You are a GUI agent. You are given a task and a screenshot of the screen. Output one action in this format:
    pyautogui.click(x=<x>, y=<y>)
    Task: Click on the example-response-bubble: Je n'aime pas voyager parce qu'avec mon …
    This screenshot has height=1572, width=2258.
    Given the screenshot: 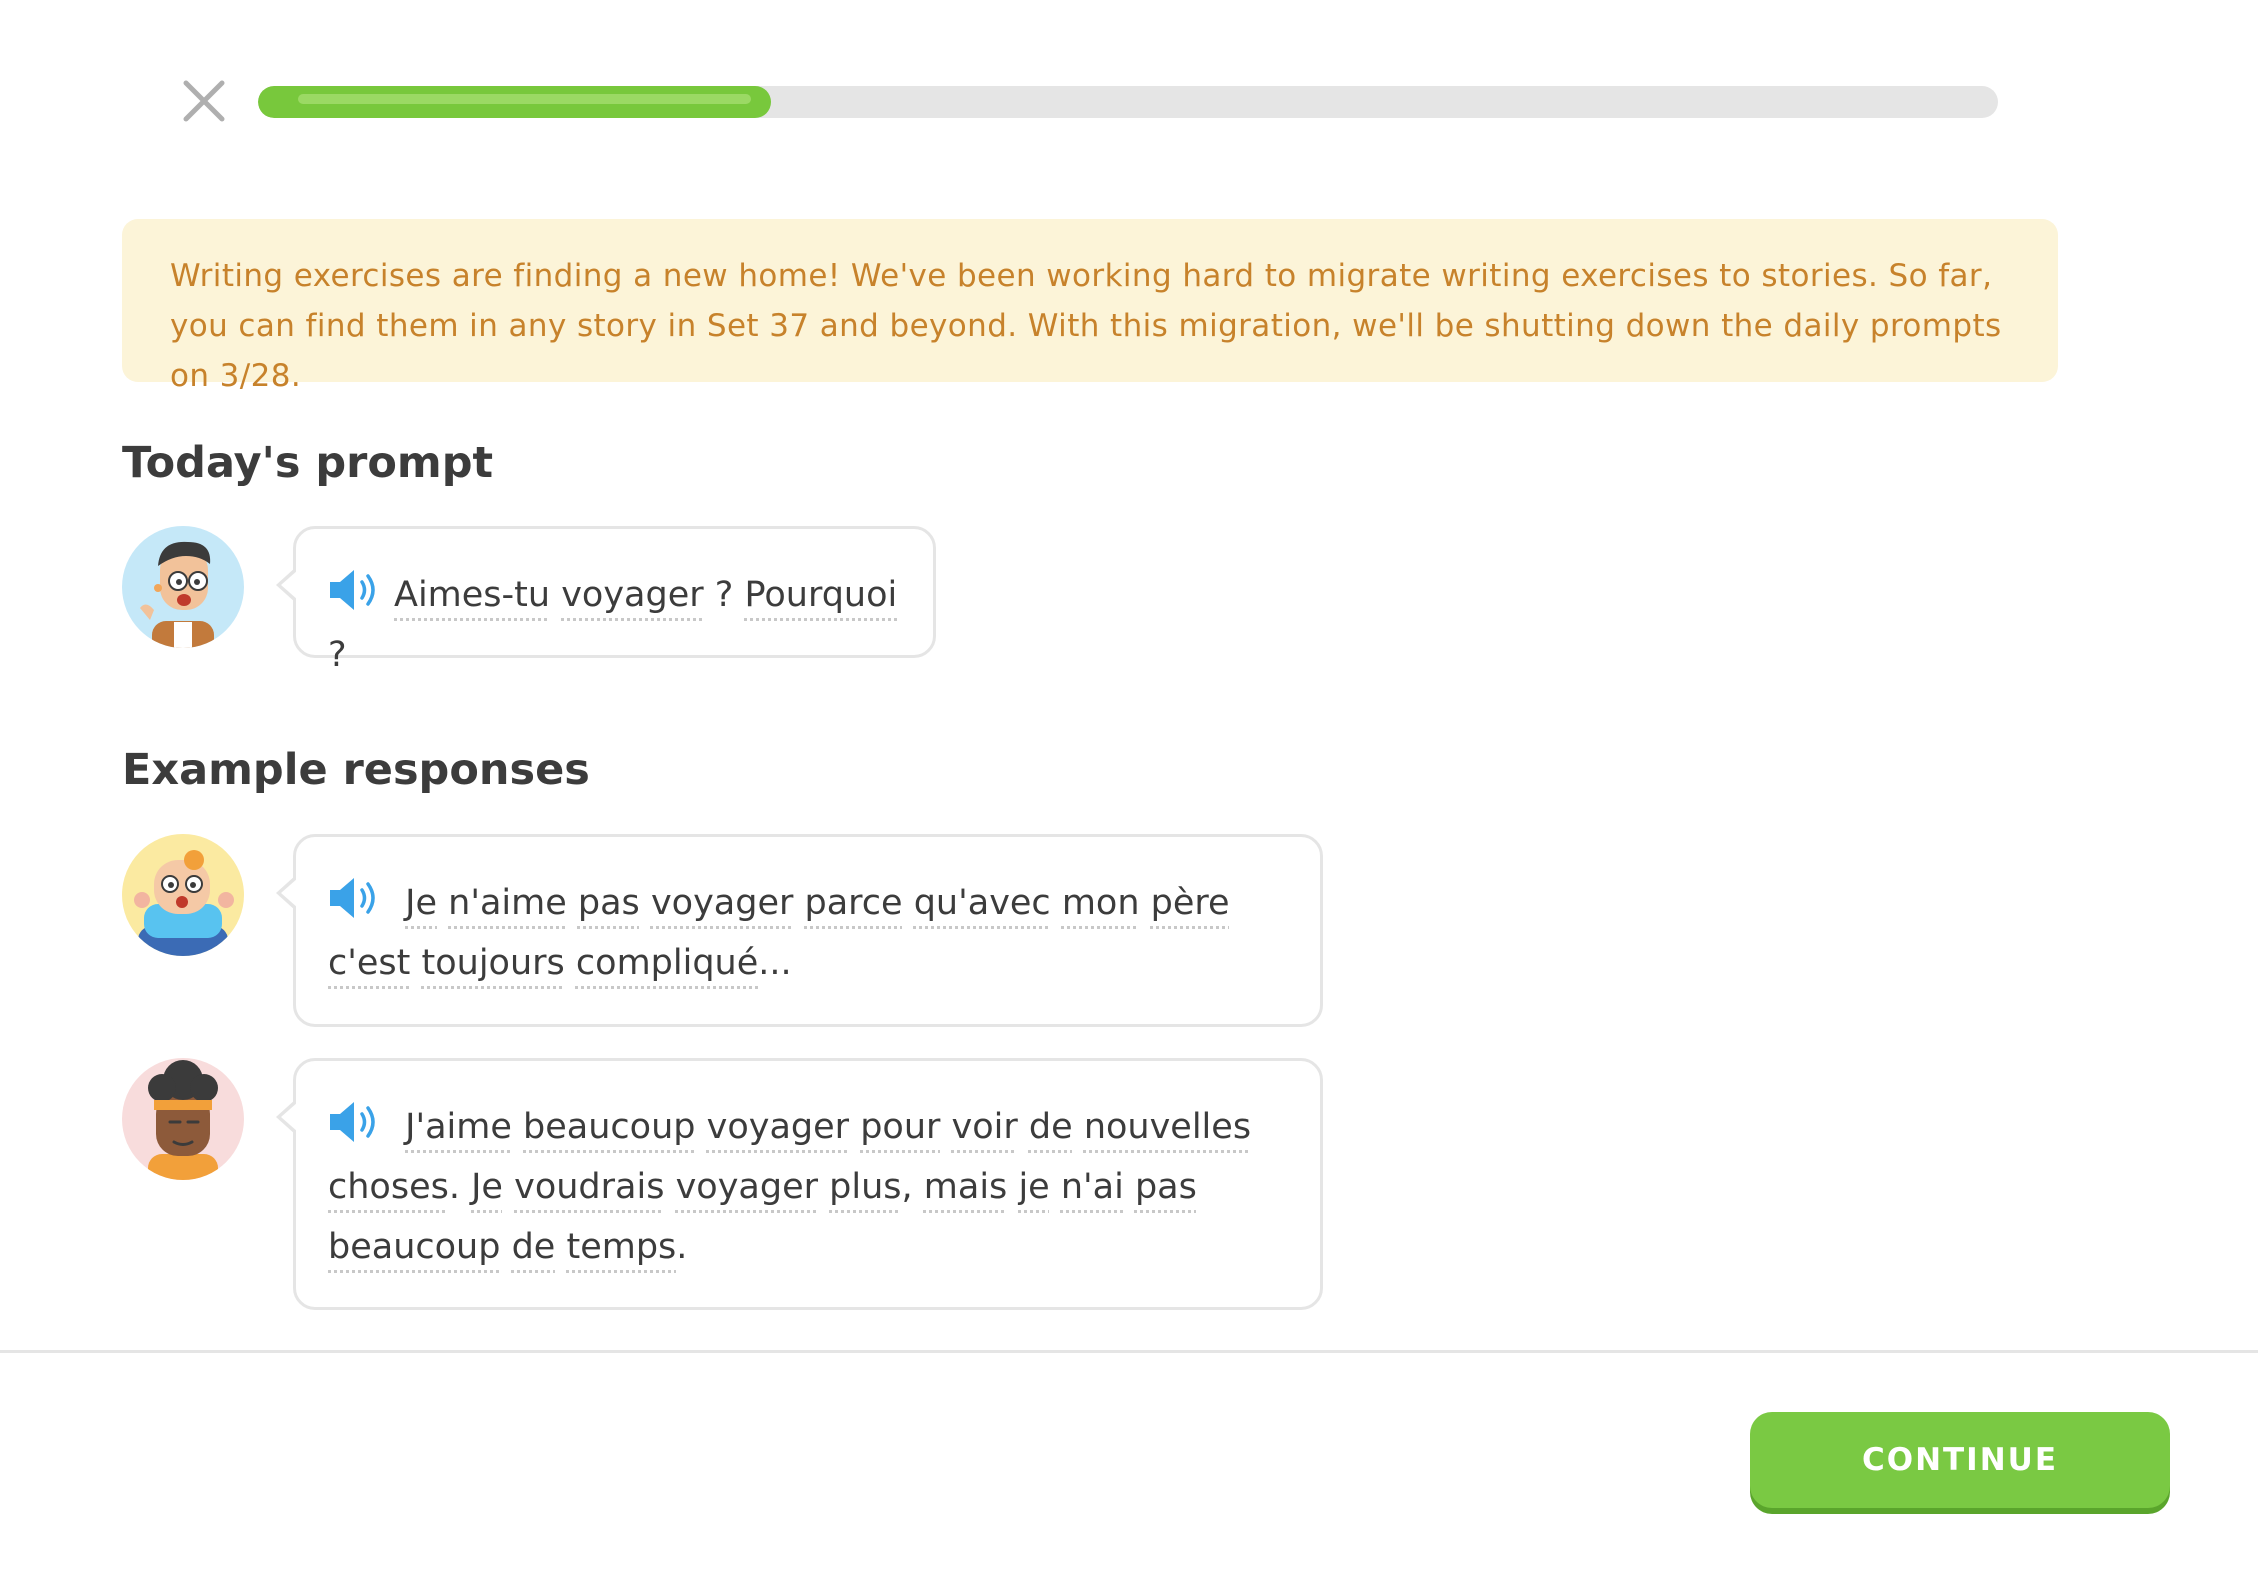 What is the action you would take?
    pyautogui.click(x=799, y=930)
    